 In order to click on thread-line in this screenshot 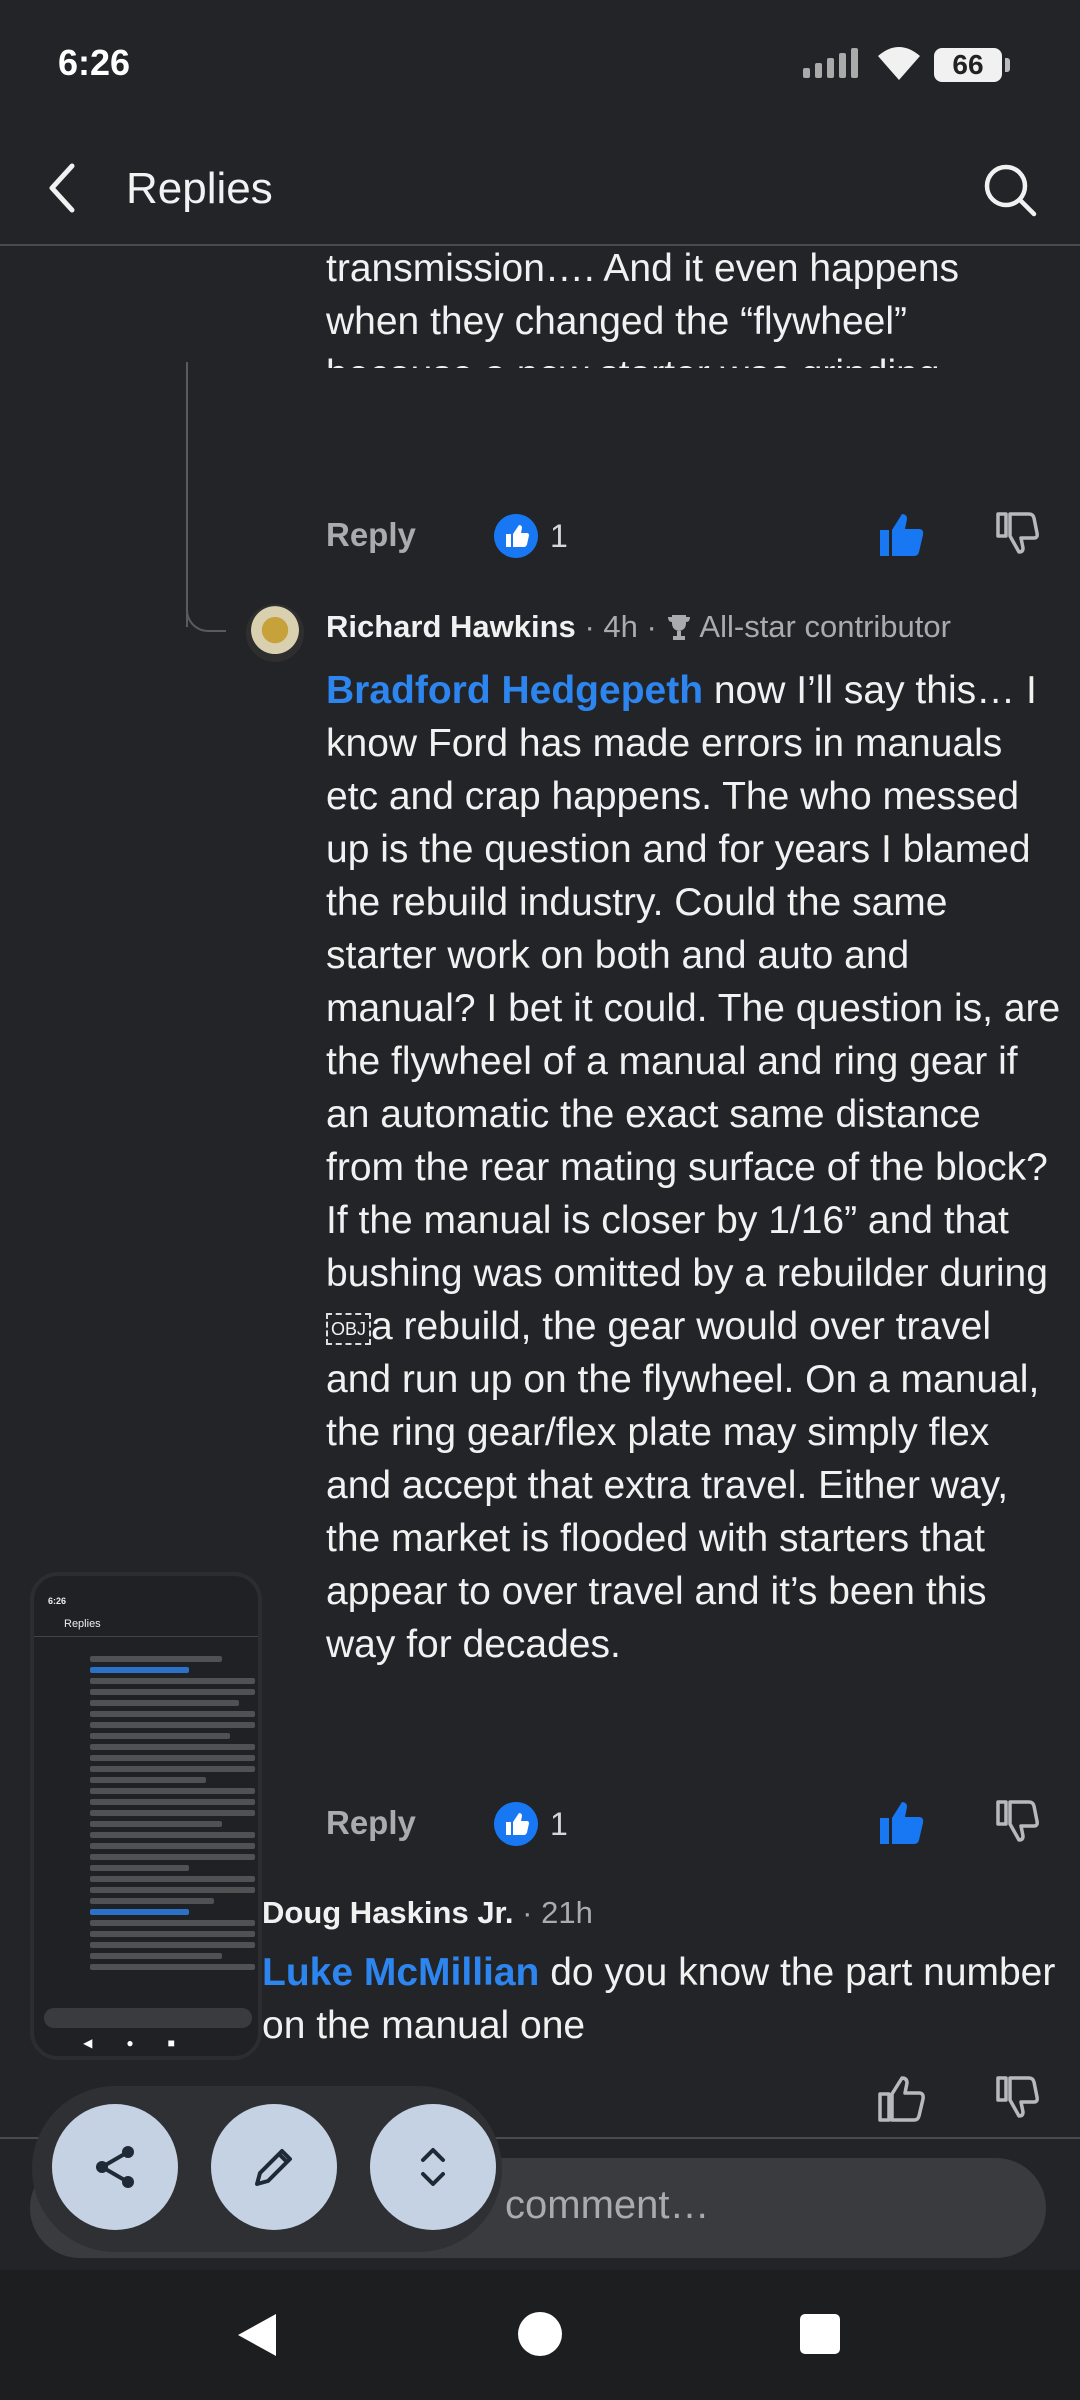, I will do `click(187, 494)`.